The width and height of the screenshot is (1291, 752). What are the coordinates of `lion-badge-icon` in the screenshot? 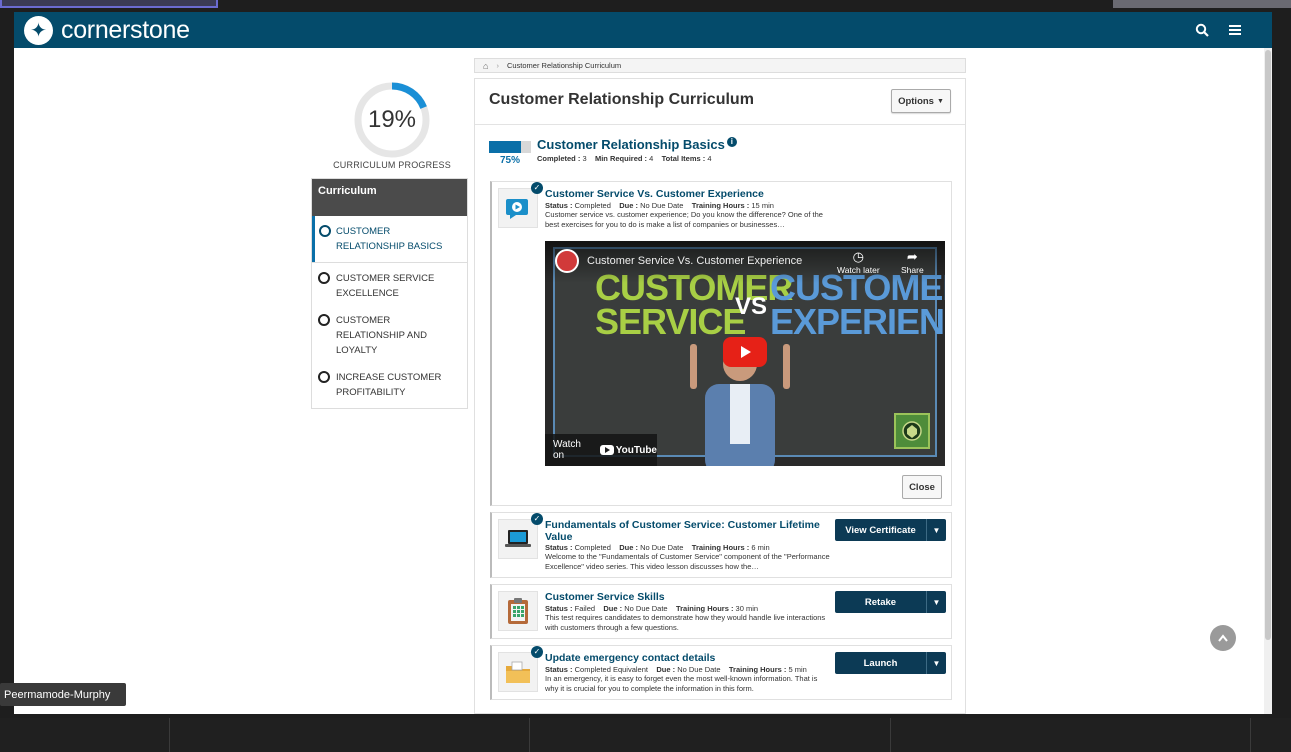 It's located at (912, 431).